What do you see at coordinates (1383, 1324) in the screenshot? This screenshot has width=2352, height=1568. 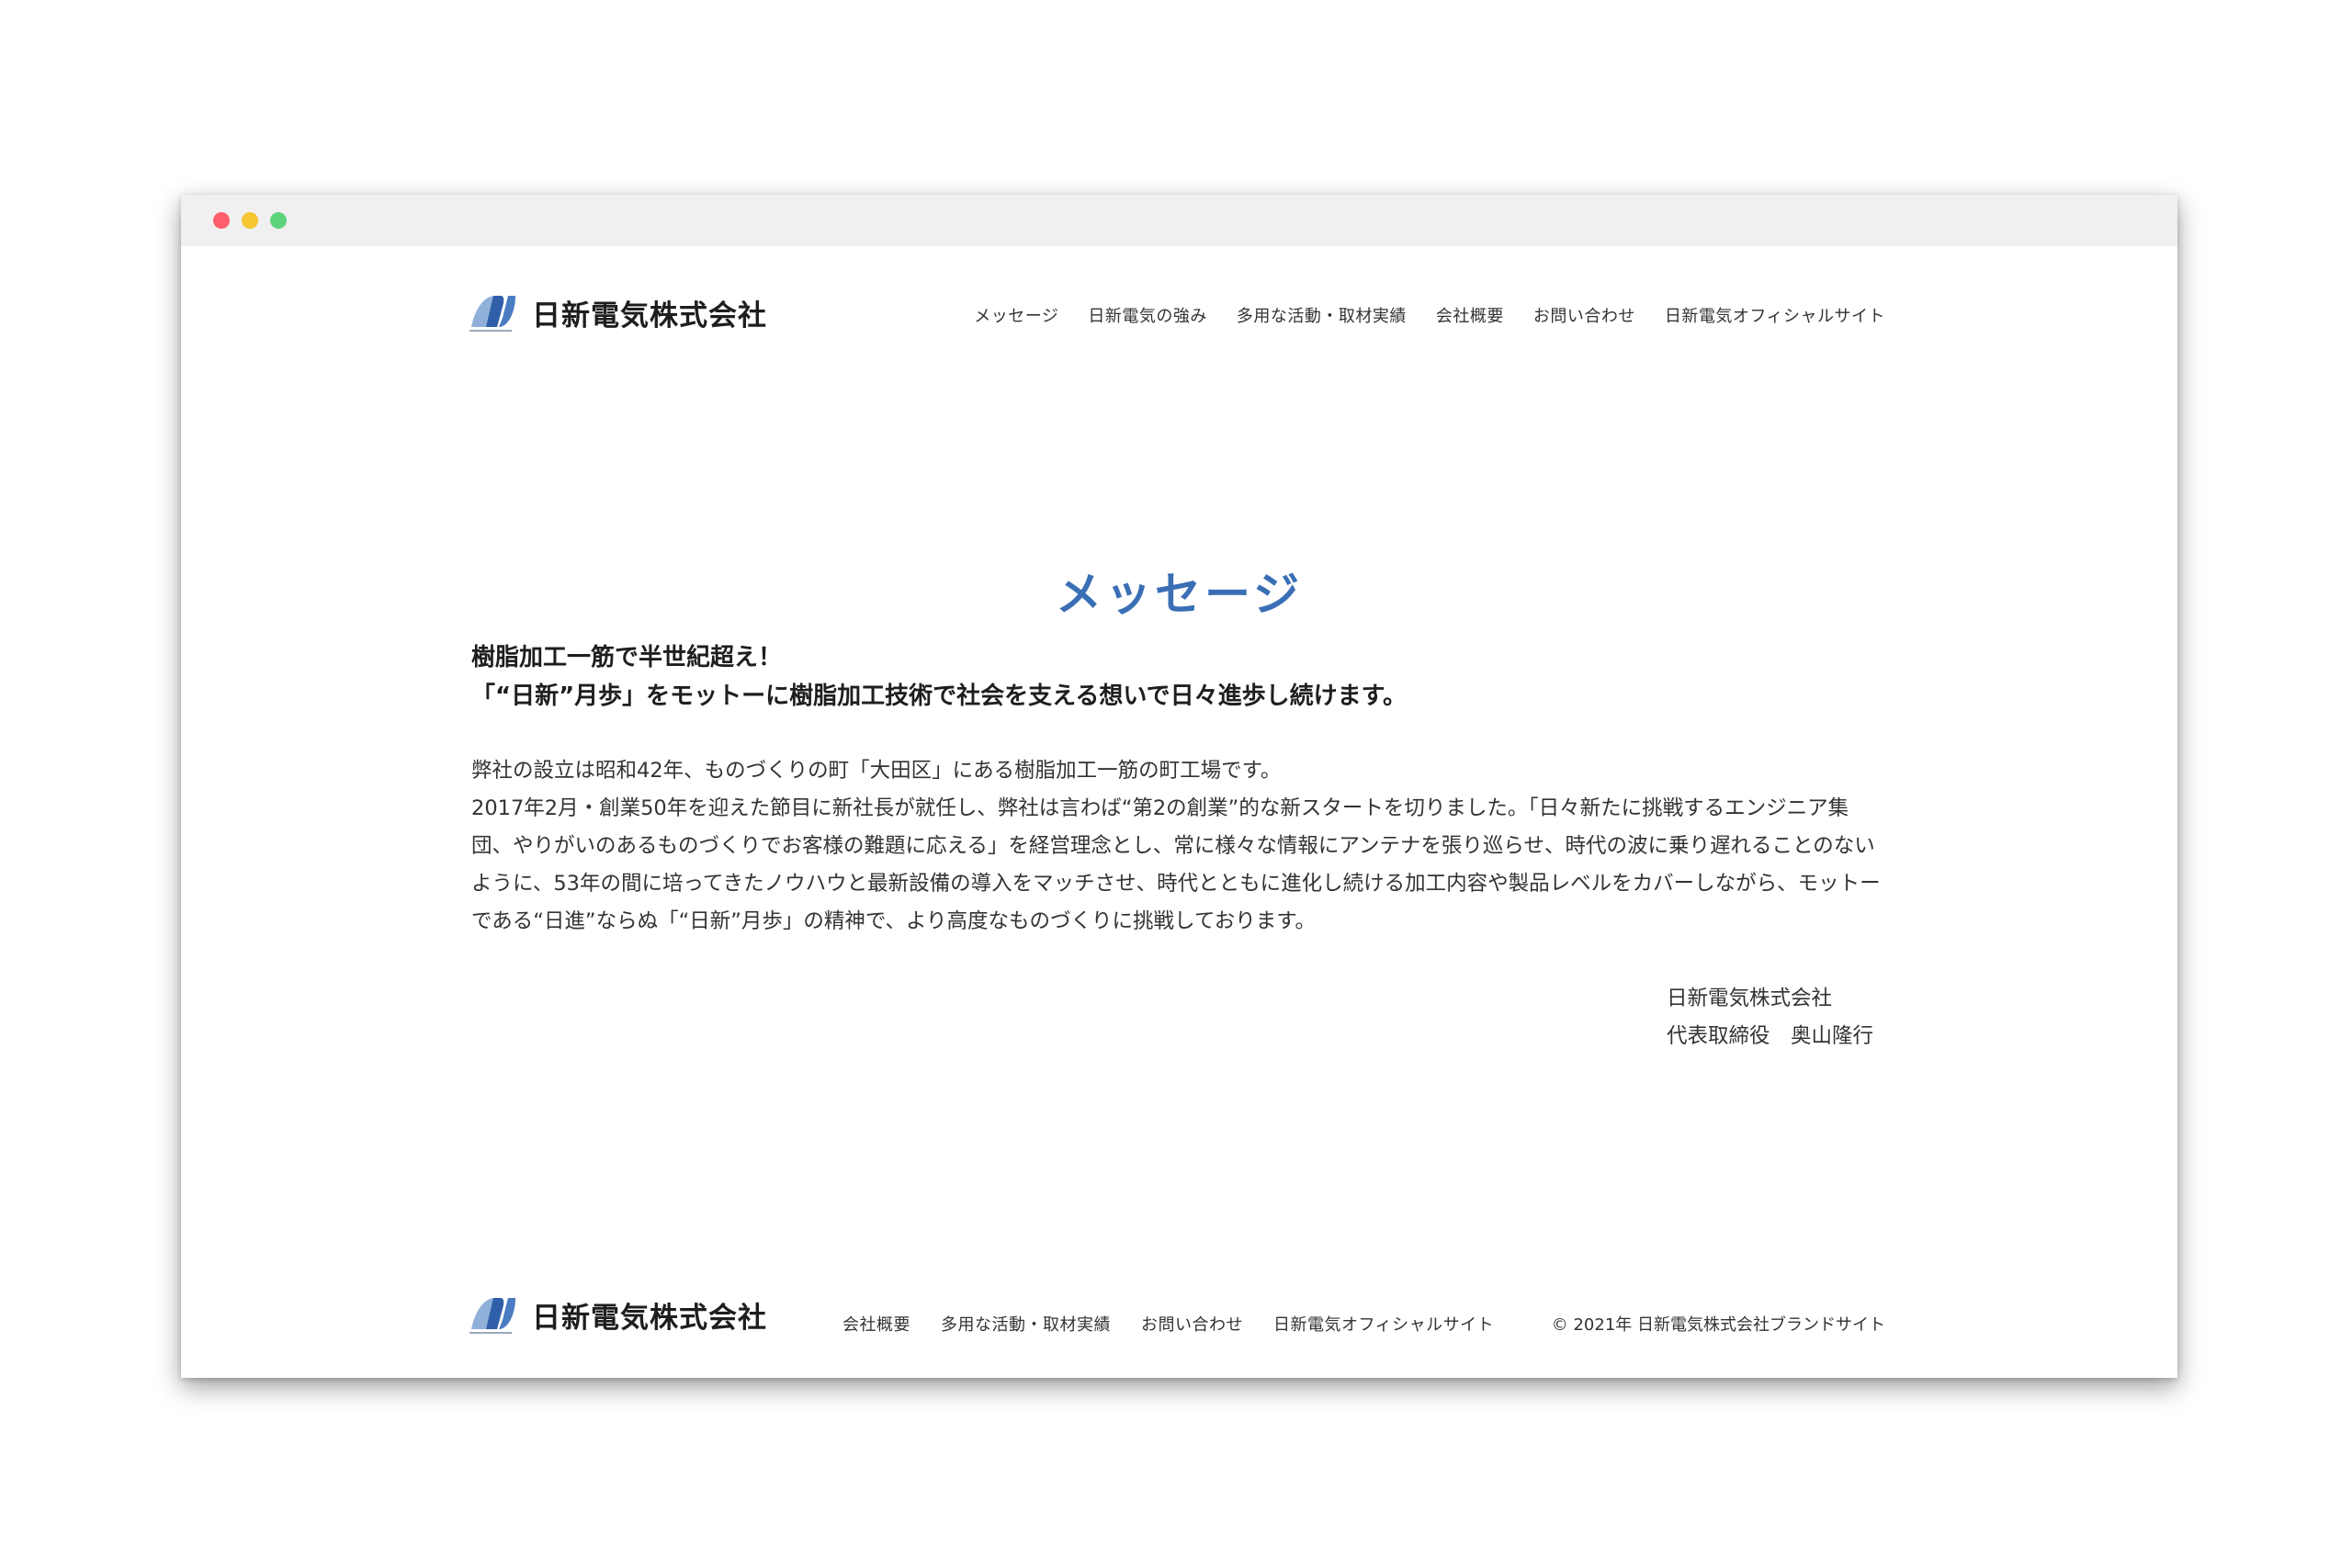 I see `footer-nav-official-site: 日新電気オフィシャルサイト` at bounding box center [1383, 1324].